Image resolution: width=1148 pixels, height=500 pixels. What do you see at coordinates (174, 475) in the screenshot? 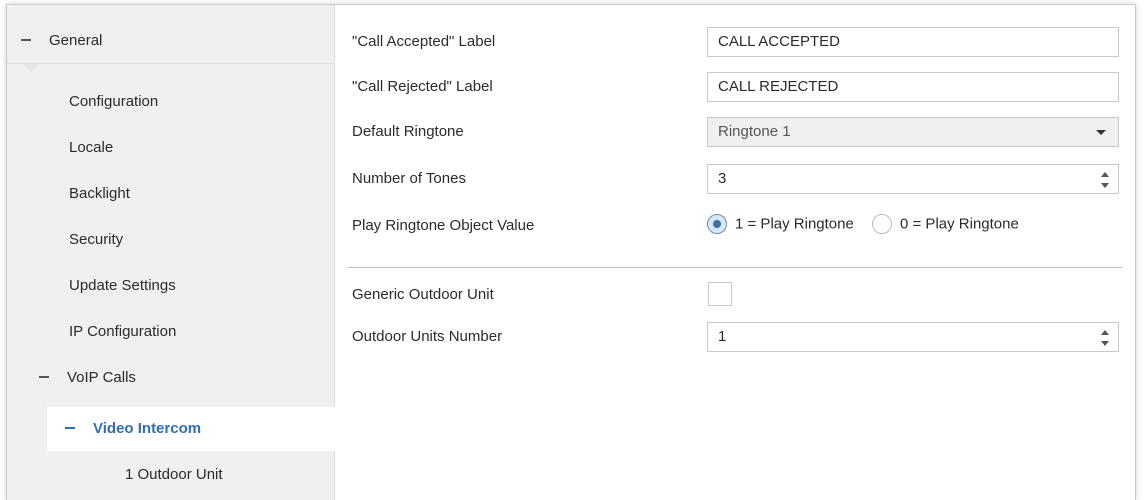
I see `sidebar-item-outdoor-unit: 1 Outdoor Unit` at bounding box center [174, 475].